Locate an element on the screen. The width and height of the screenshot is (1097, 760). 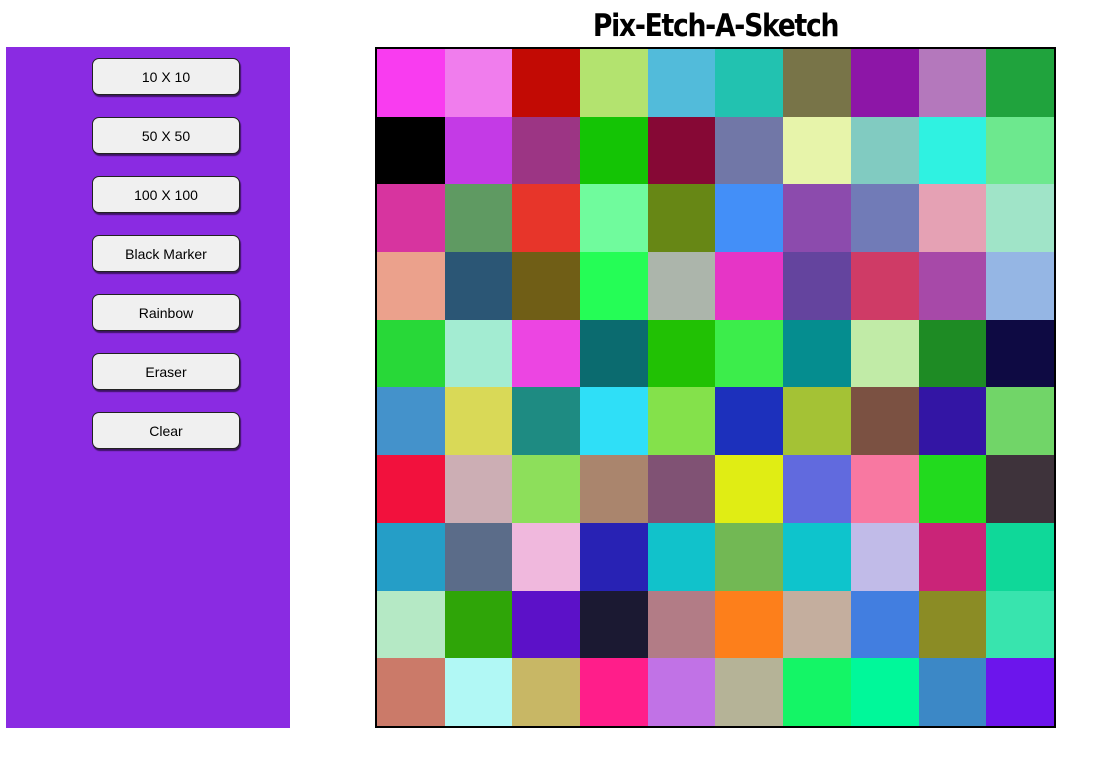
black-marker-button: Black Marker is located at coordinates (166, 253).